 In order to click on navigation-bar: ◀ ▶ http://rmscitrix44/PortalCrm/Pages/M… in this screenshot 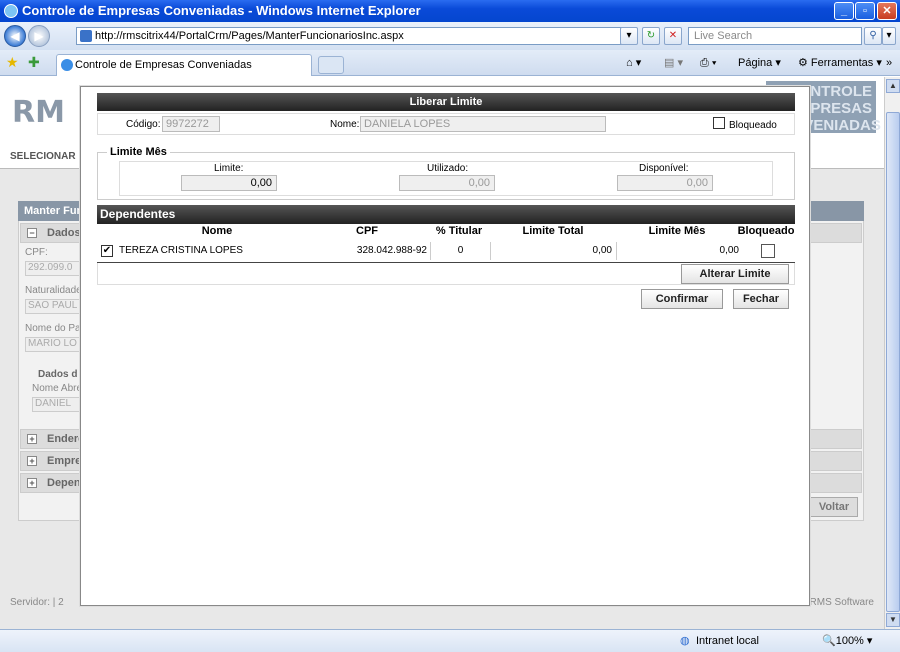, I will do `click(450, 36)`.